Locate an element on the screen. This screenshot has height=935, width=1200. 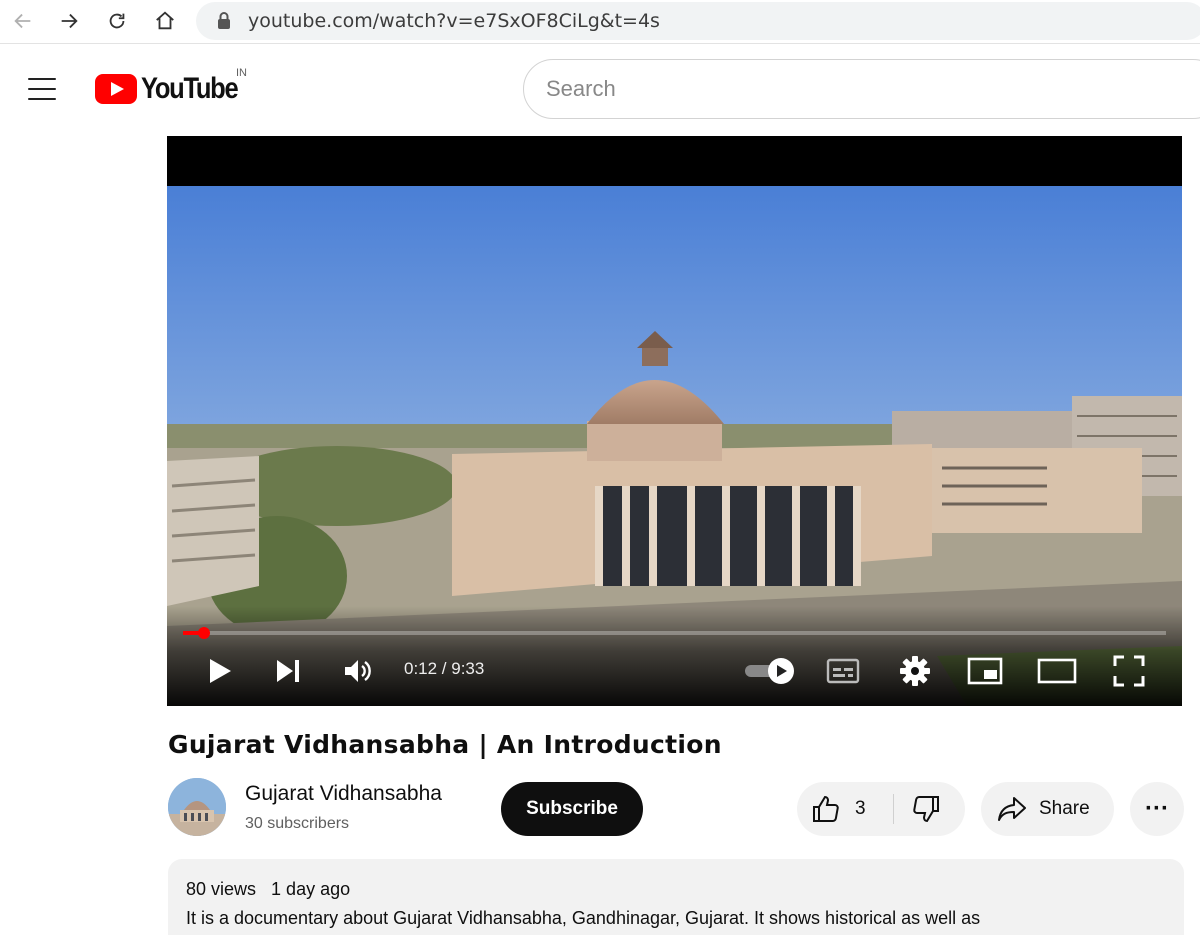
more-dots-icon: ··· is located at coordinates (1157, 808).